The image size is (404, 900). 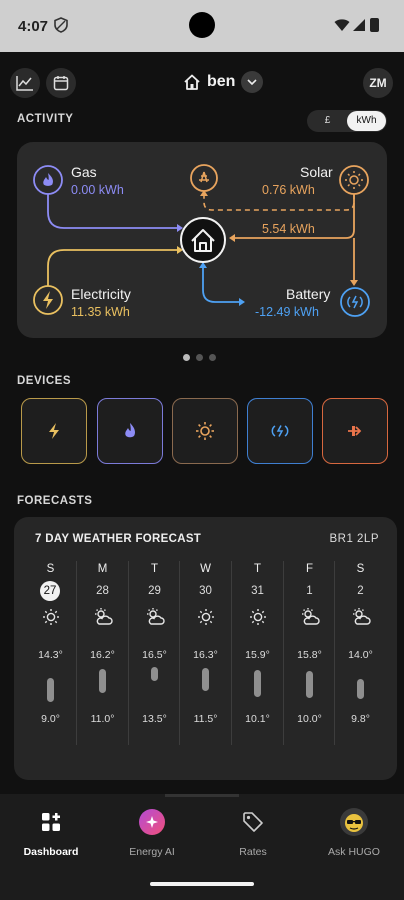 I want to click on scroll-handle, so click(x=202, y=795).